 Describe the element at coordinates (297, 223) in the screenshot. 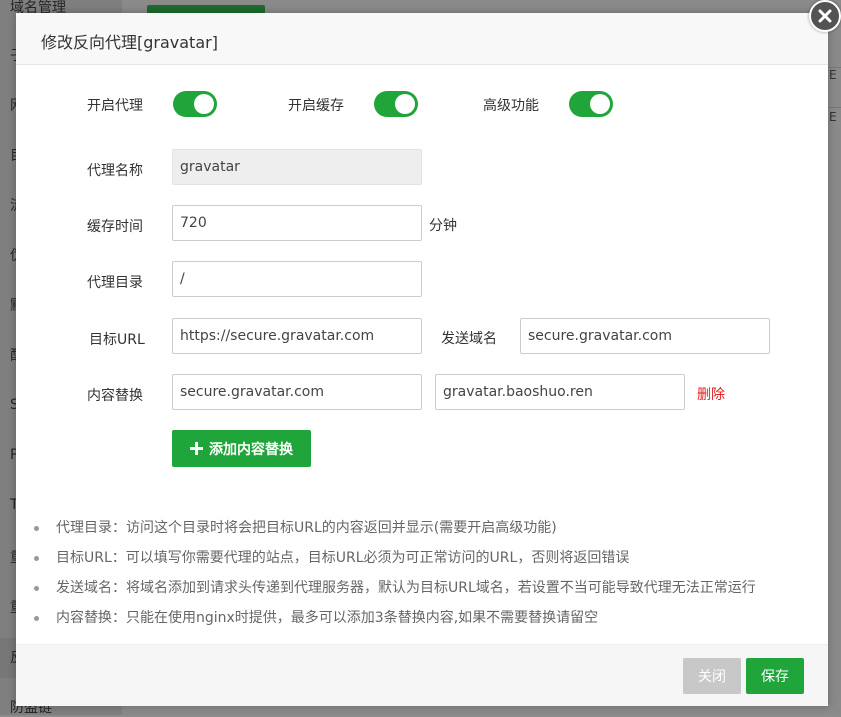

I see `cache-time-input` at that location.